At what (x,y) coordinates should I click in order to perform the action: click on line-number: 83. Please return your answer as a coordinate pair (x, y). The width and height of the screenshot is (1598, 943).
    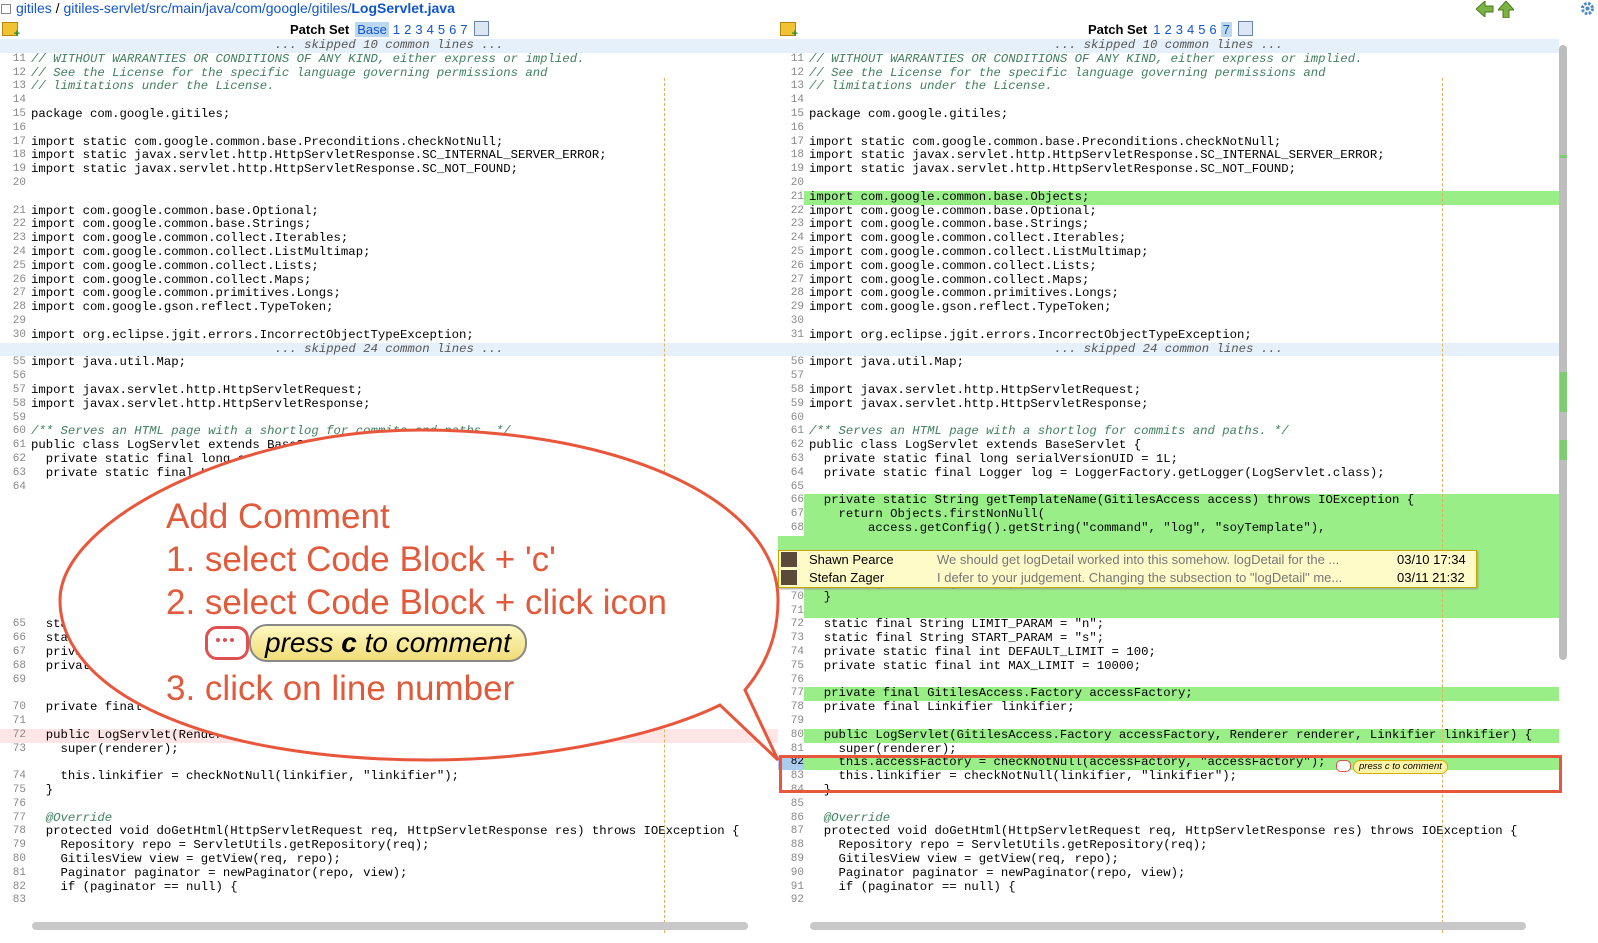
    Looking at the image, I should click on (13, 901).